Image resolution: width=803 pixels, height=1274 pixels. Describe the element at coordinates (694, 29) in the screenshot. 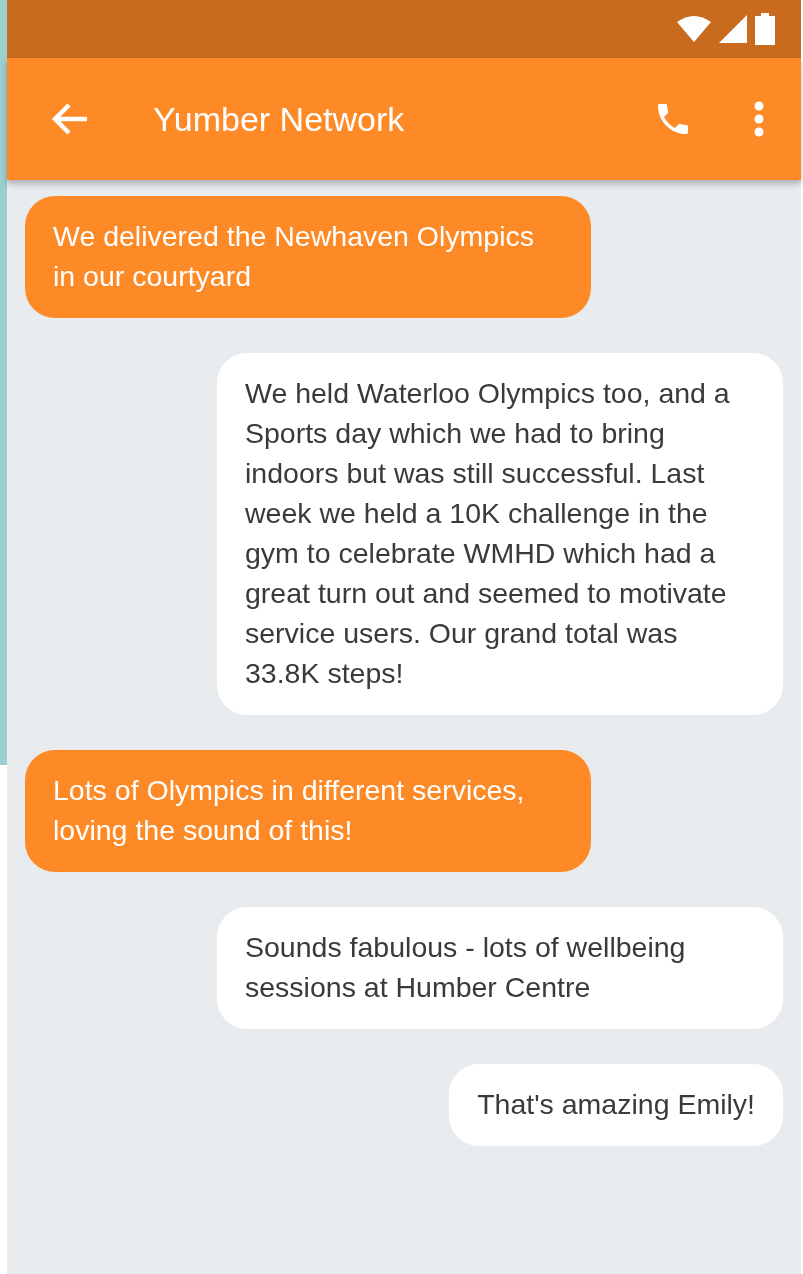

I see `wifi-icon` at that location.